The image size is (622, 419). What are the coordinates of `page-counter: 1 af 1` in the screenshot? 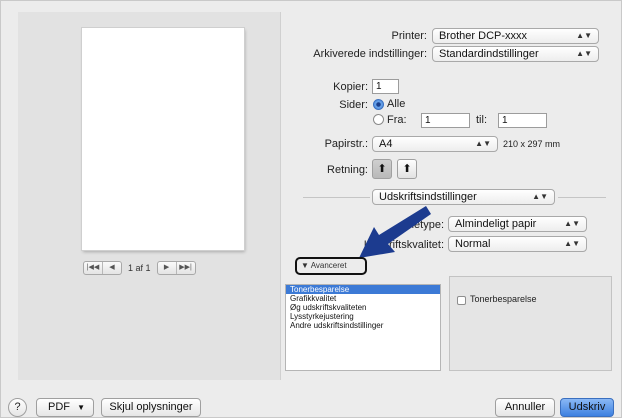 It's located at (139, 268).